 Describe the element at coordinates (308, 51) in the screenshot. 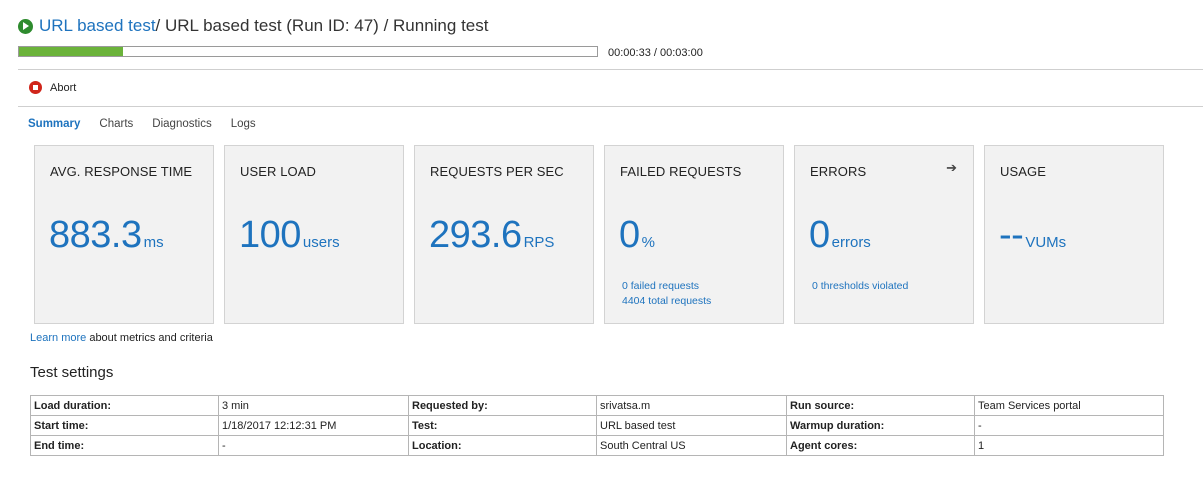

I see `run-progress-bar` at that location.